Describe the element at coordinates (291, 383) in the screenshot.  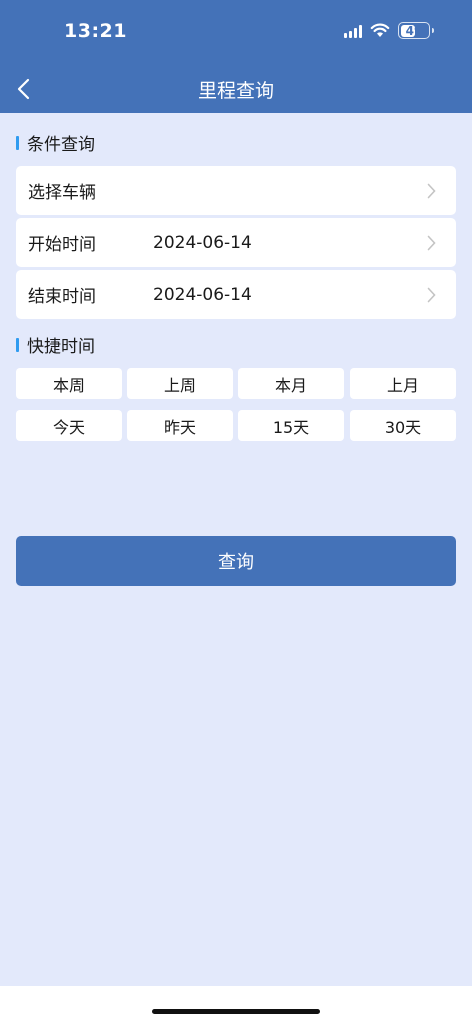
I see `quick-this-month-button: 本月` at that location.